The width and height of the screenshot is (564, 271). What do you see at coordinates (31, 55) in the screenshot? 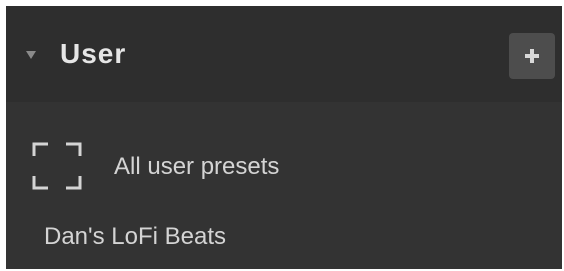
I see `chevron-down-icon` at bounding box center [31, 55].